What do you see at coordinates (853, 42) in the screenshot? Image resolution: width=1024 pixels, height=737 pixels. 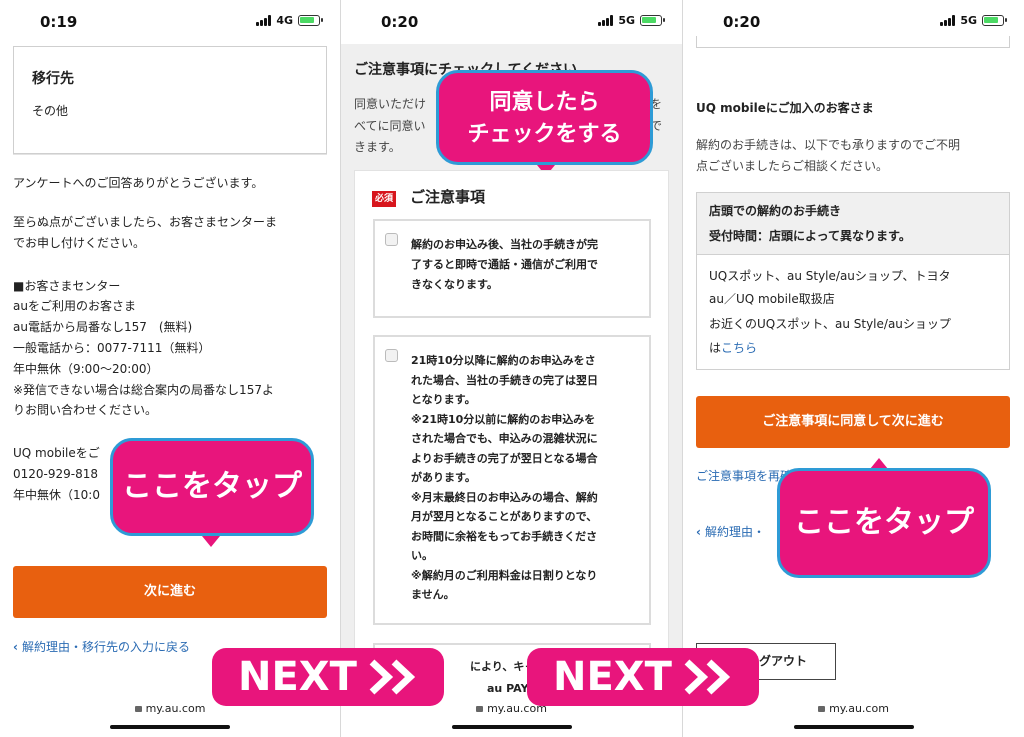 I see `previous-card-bottom` at bounding box center [853, 42].